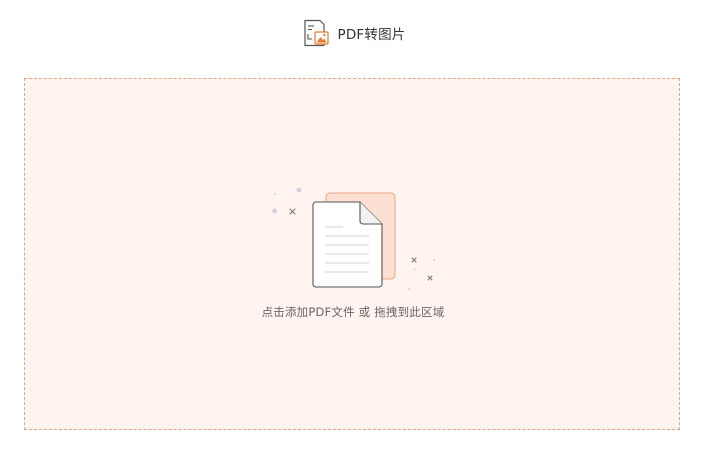 The height and width of the screenshot is (462, 710). Describe the element at coordinates (347, 244) in the screenshot. I see `document-icon` at that location.